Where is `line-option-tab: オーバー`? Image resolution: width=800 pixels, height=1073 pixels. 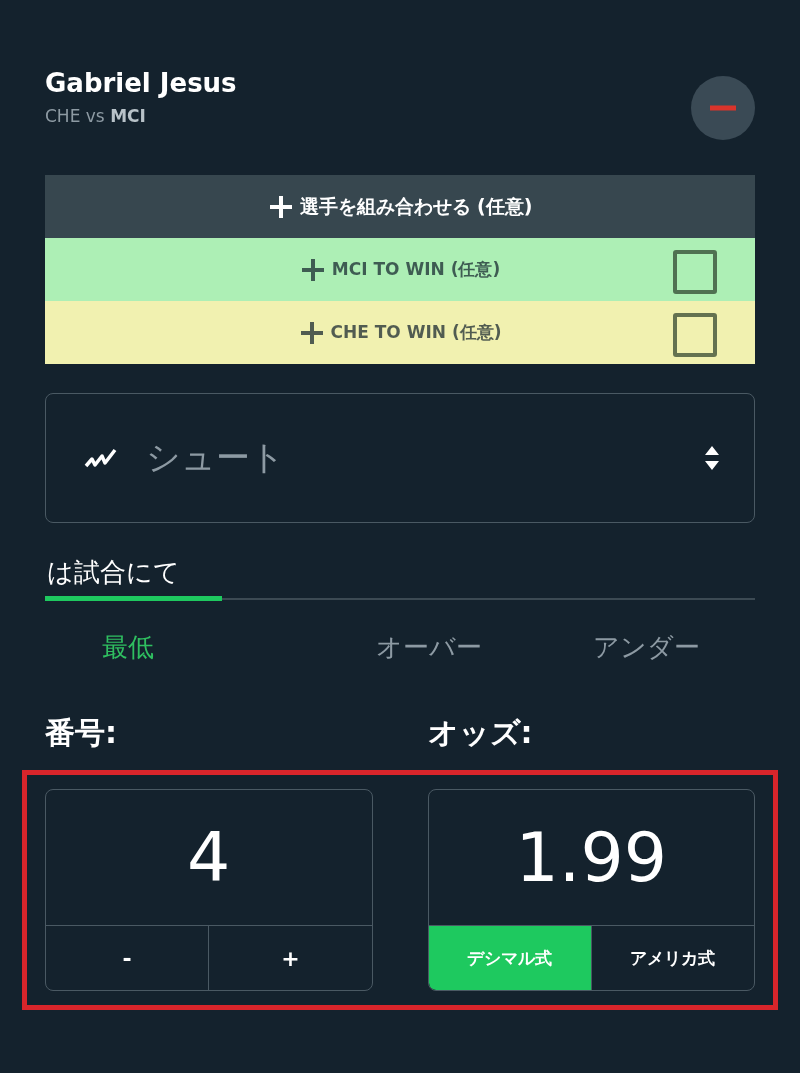
line-option-tab: オーバー is located at coordinates (428, 647).